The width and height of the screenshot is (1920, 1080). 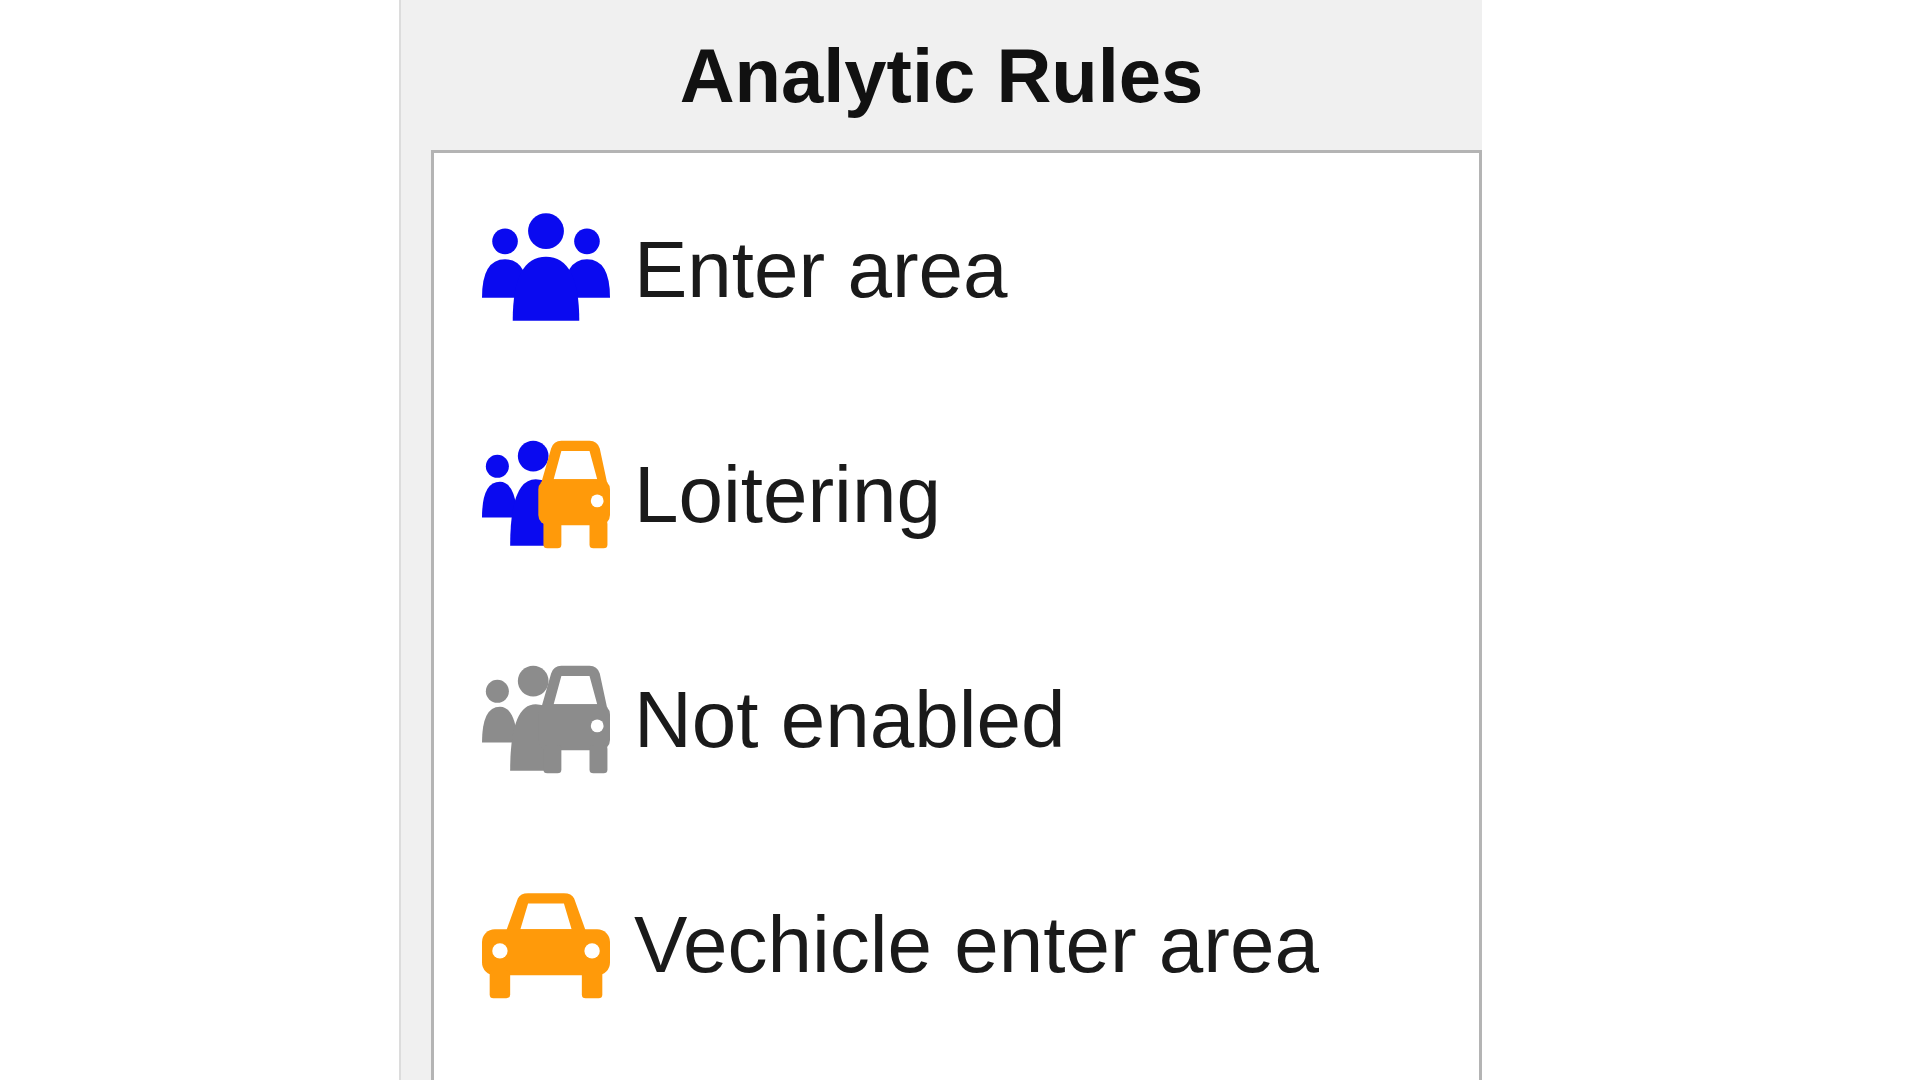 What do you see at coordinates (787, 494) in the screenshot?
I see `rule-label: Loitering` at bounding box center [787, 494].